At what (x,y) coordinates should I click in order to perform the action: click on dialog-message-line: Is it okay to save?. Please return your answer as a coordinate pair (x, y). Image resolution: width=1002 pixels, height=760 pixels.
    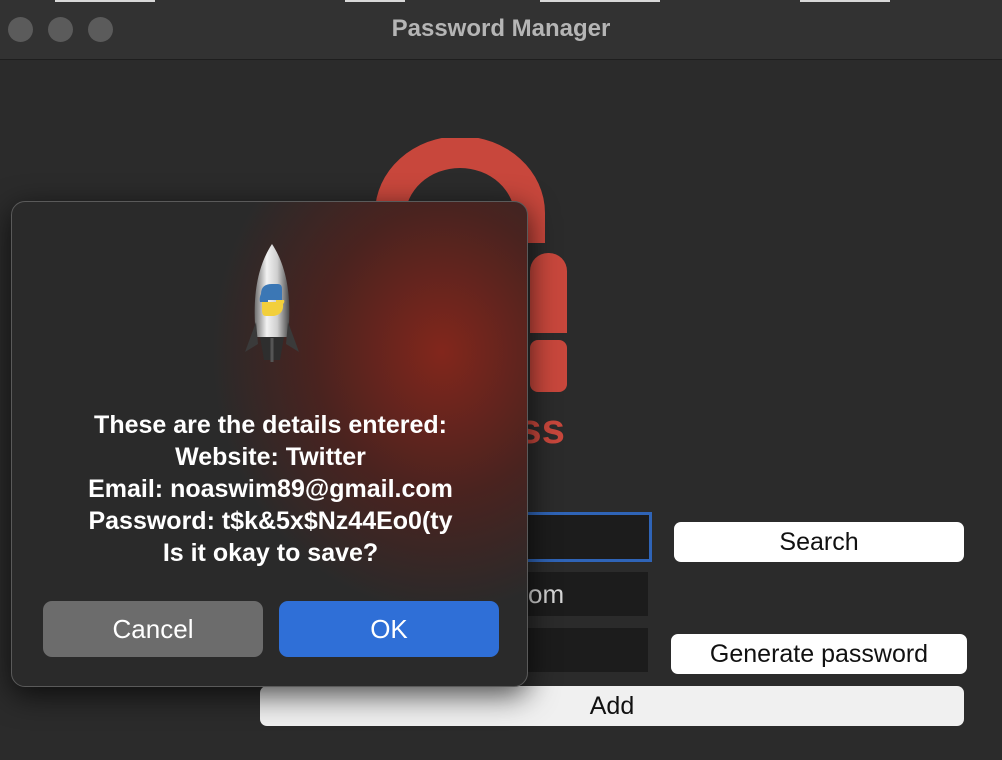
    Looking at the image, I should click on (270, 553).